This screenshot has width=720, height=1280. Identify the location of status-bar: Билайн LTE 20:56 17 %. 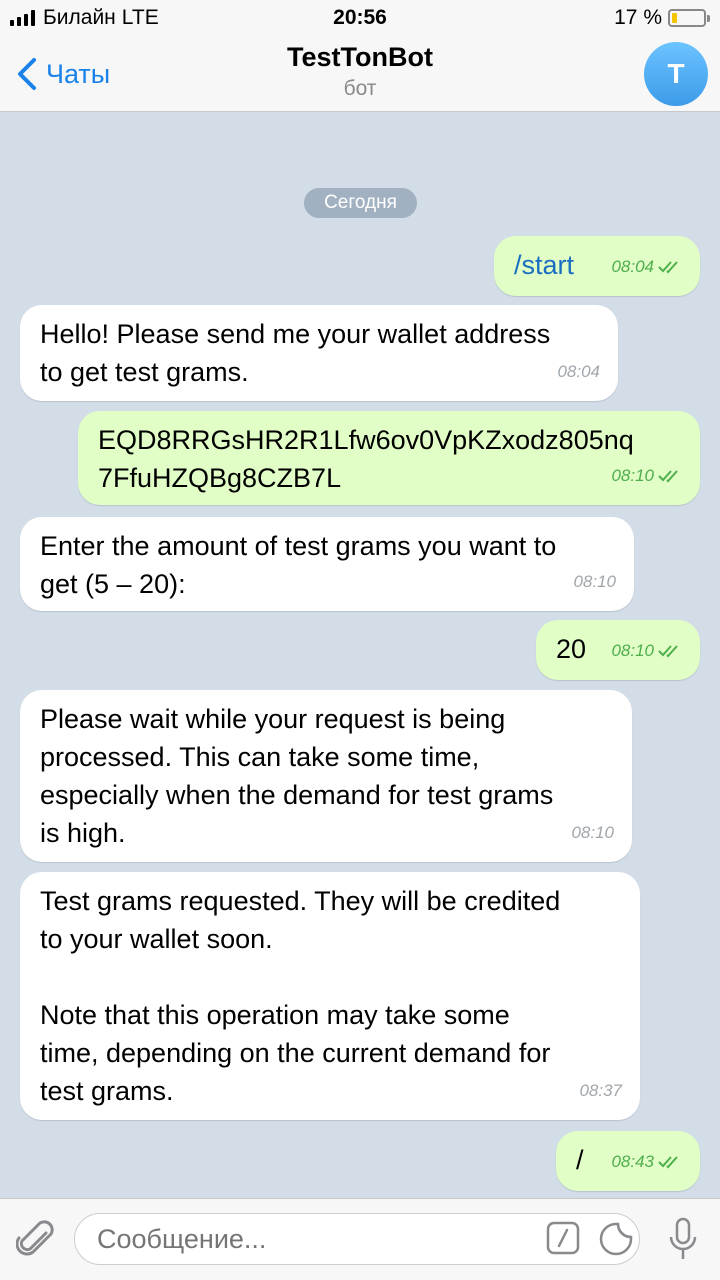
(360, 18).